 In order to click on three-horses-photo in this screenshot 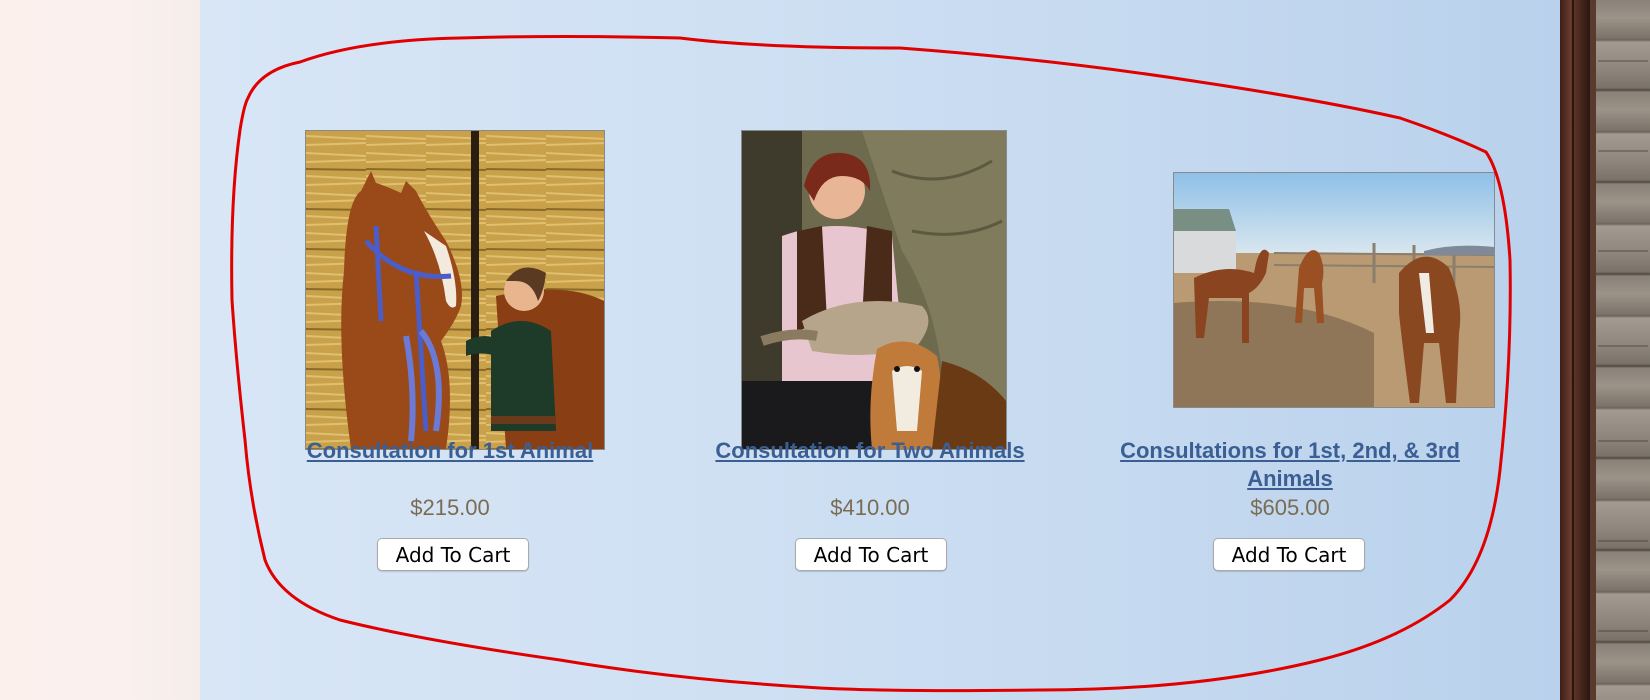, I will do `click(1334, 290)`.